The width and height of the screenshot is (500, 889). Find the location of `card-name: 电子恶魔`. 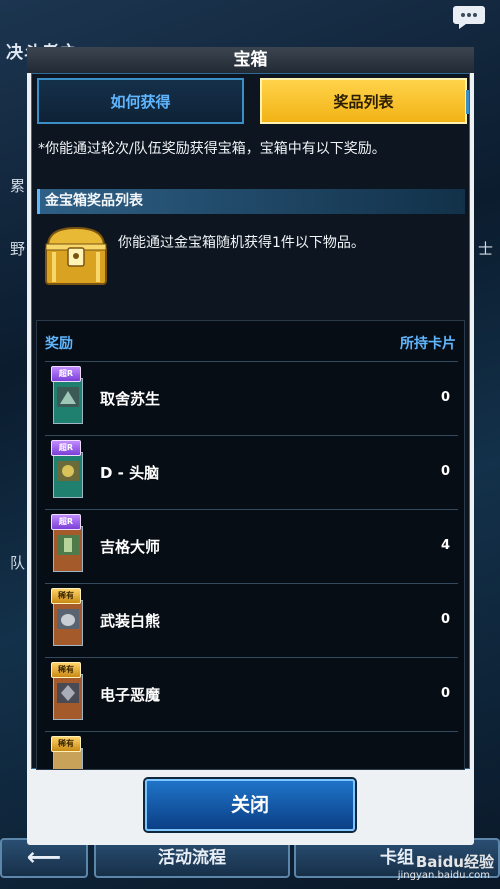

card-name: 电子恶魔 is located at coordinates (130, 695).